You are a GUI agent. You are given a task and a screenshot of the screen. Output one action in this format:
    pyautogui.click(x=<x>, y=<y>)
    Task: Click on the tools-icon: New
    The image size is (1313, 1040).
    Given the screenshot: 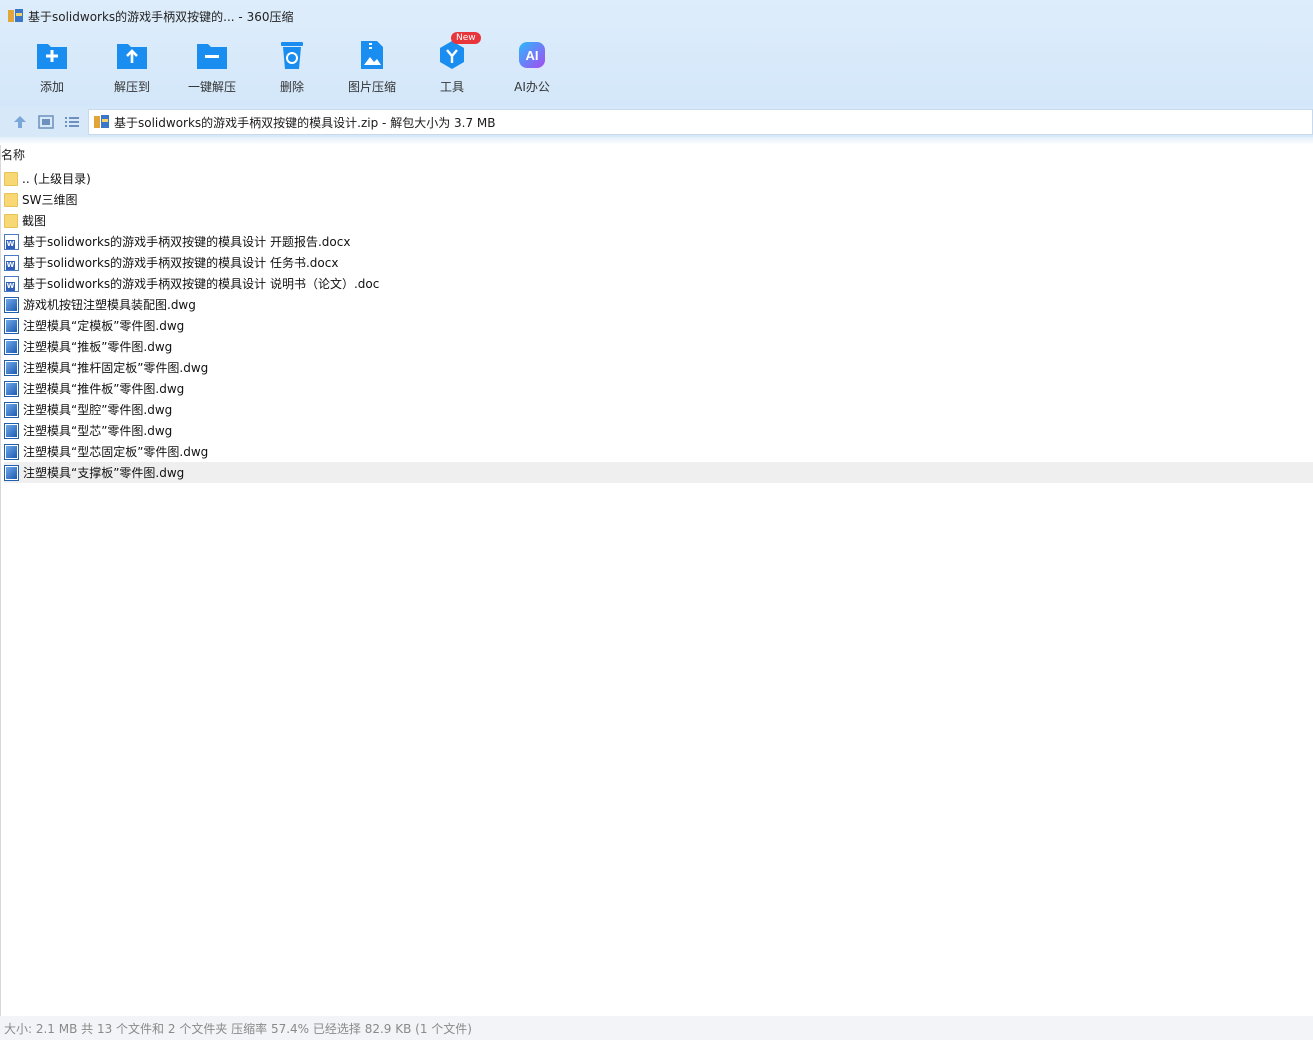 What is the action you would take?
    pyautogui.click(x=458, y=52)
    